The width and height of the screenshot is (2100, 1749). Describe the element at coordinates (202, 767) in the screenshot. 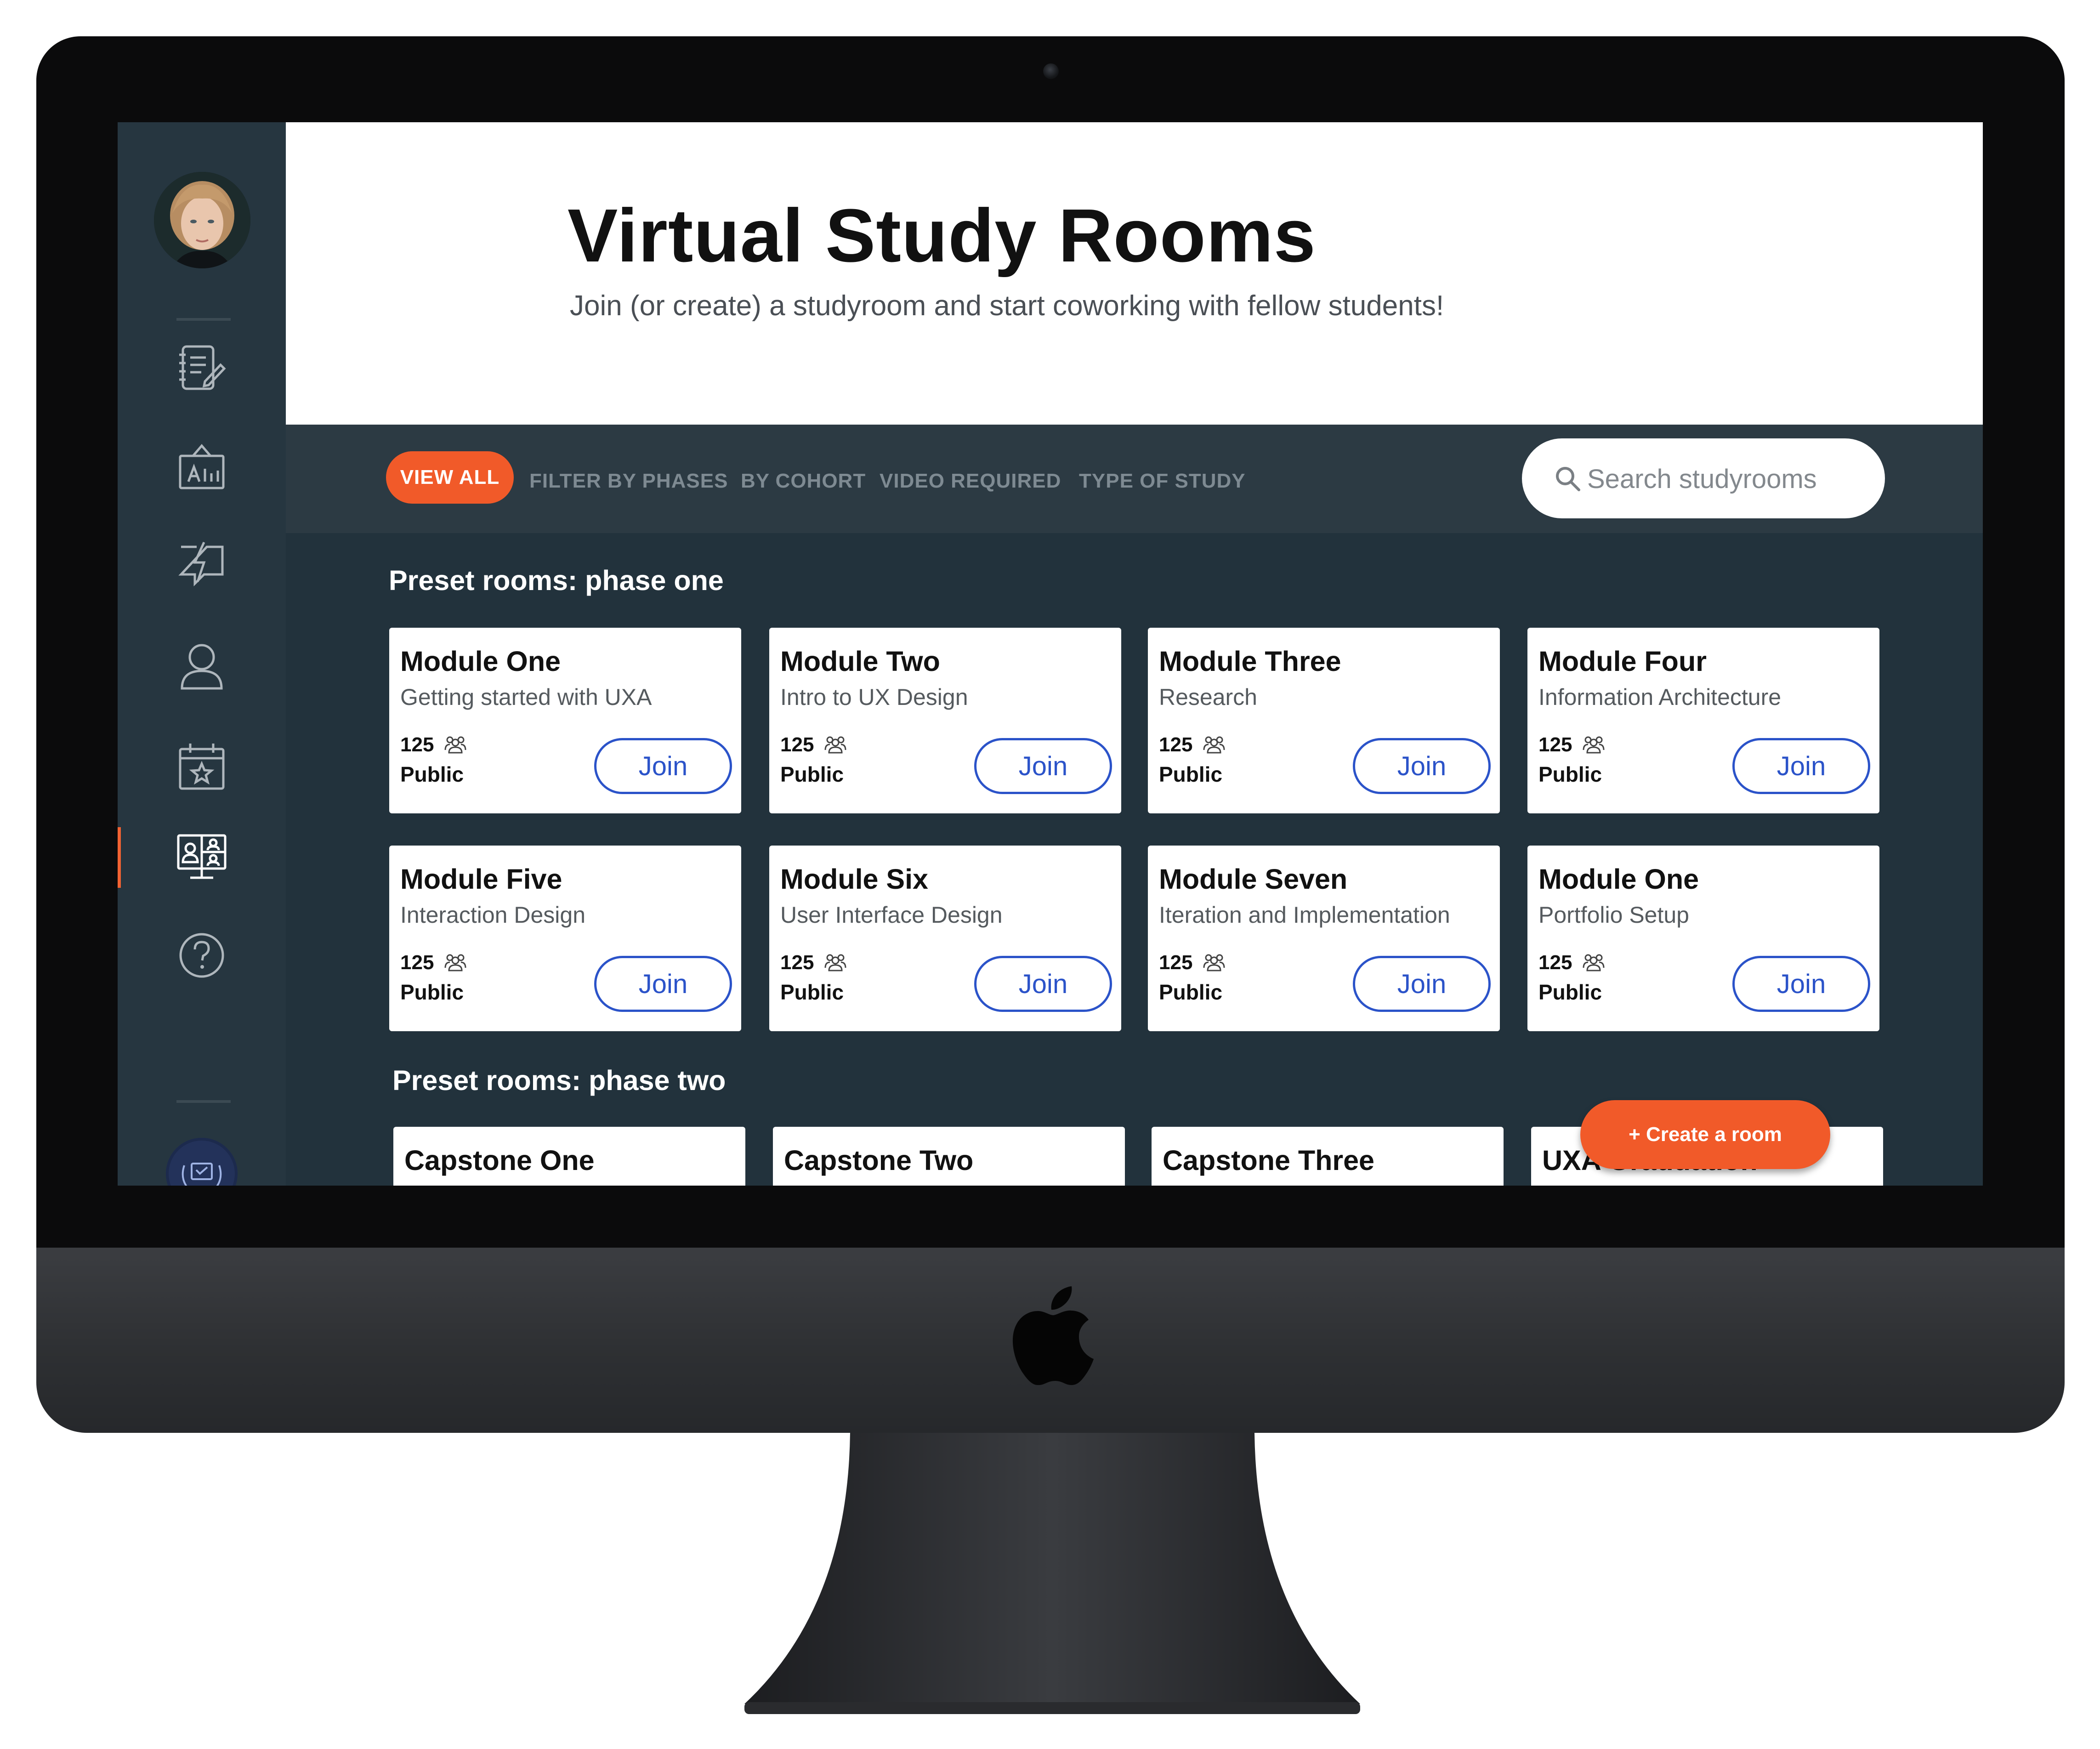

I see `calendar-star-icon` at that location.